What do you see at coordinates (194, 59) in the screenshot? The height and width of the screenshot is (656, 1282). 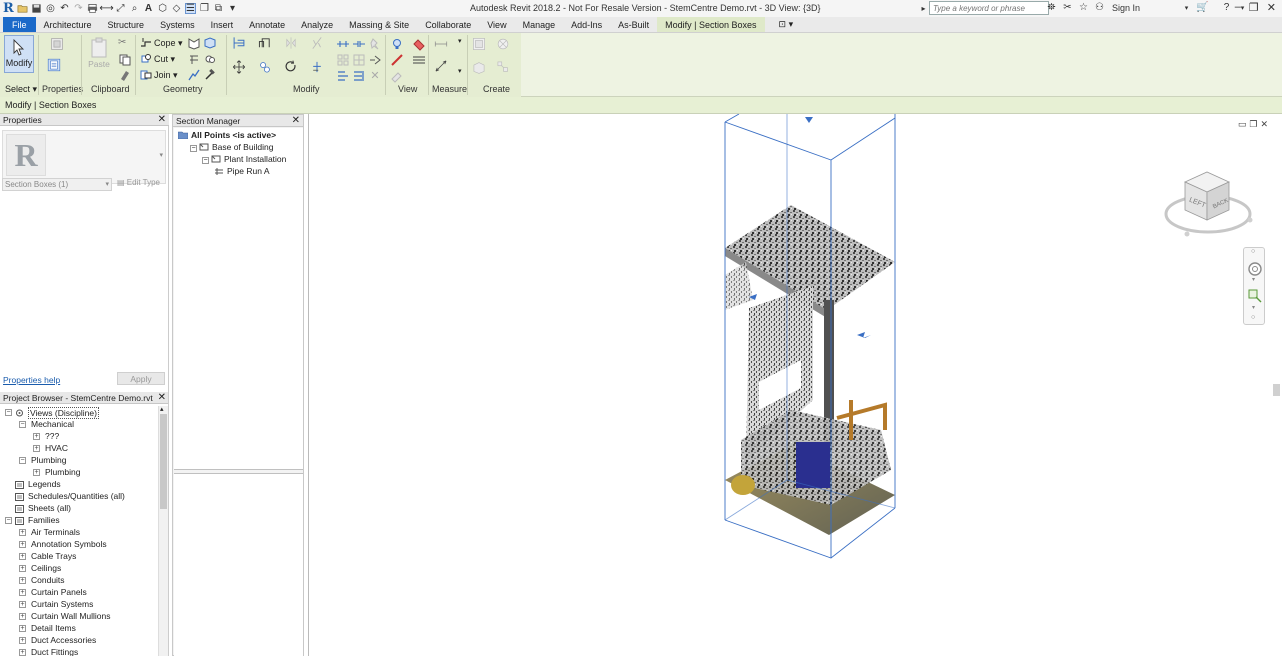 I see `split-face-icon` at bounding box center [194, 59].